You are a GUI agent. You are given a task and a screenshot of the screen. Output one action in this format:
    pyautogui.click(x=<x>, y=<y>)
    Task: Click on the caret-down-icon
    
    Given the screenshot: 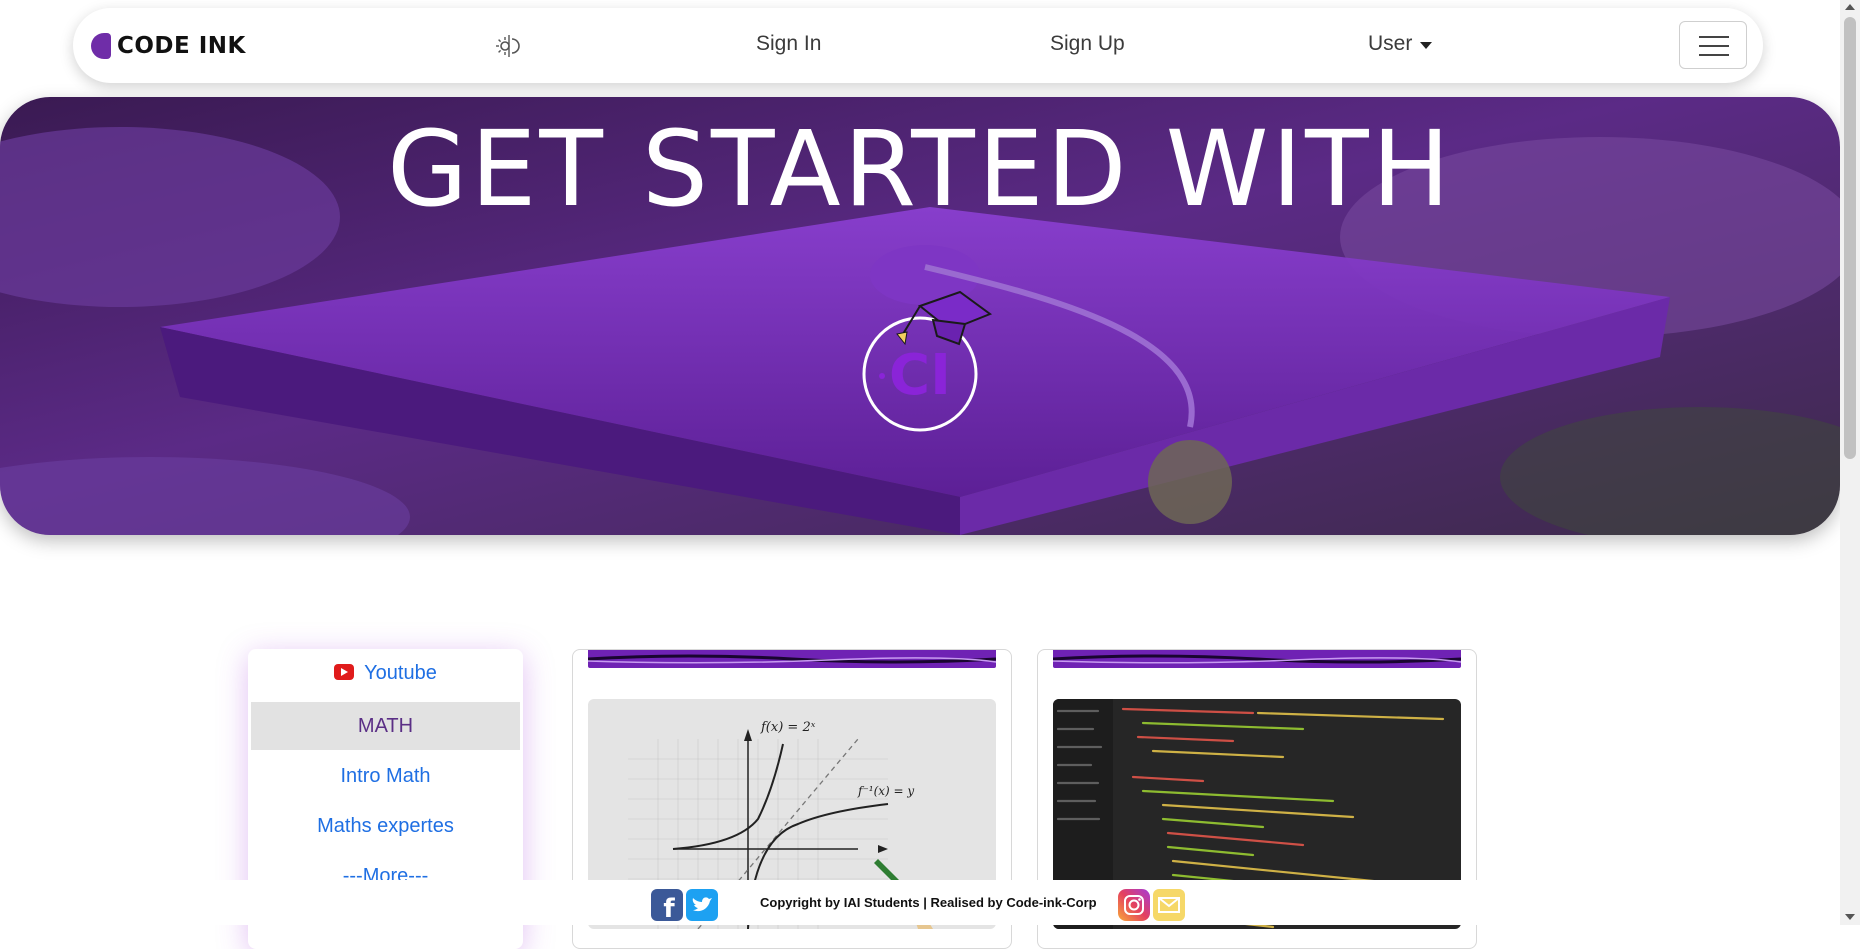 What is the action you would take?
    pyautogui.click(x=1426, y=45)
    